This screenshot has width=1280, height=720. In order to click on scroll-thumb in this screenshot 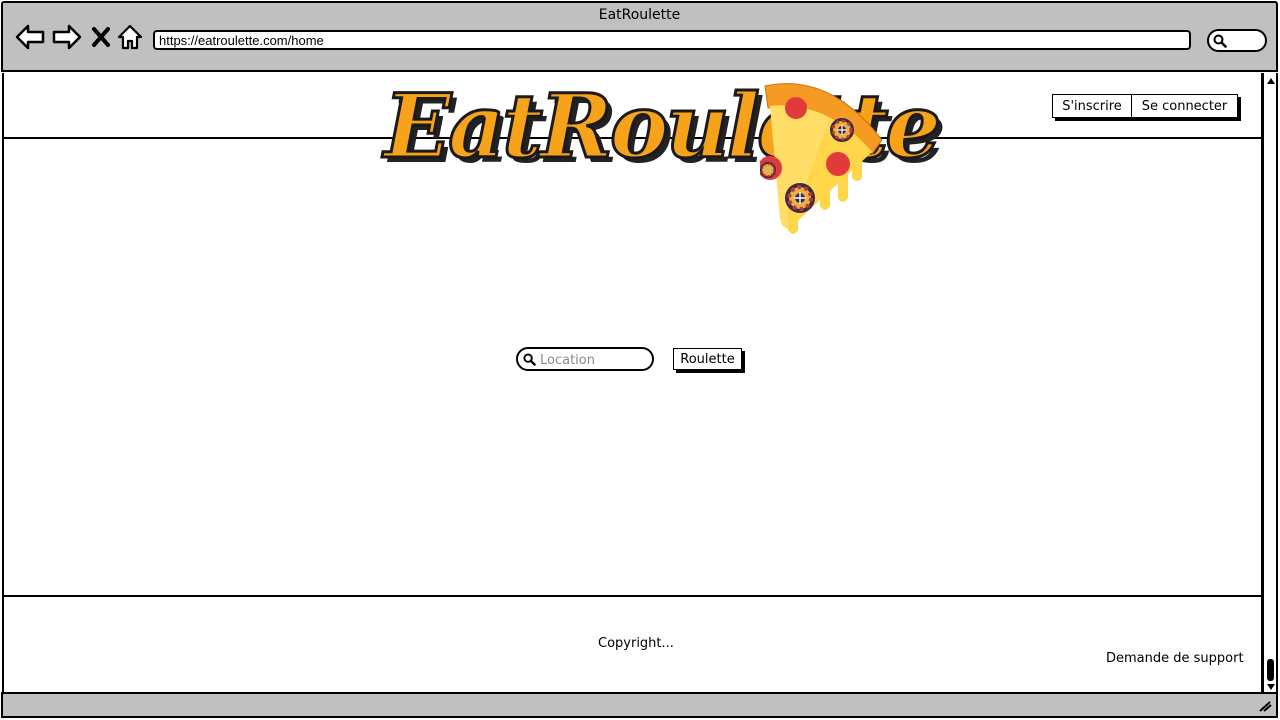, I will do `click(1270, 670)`.